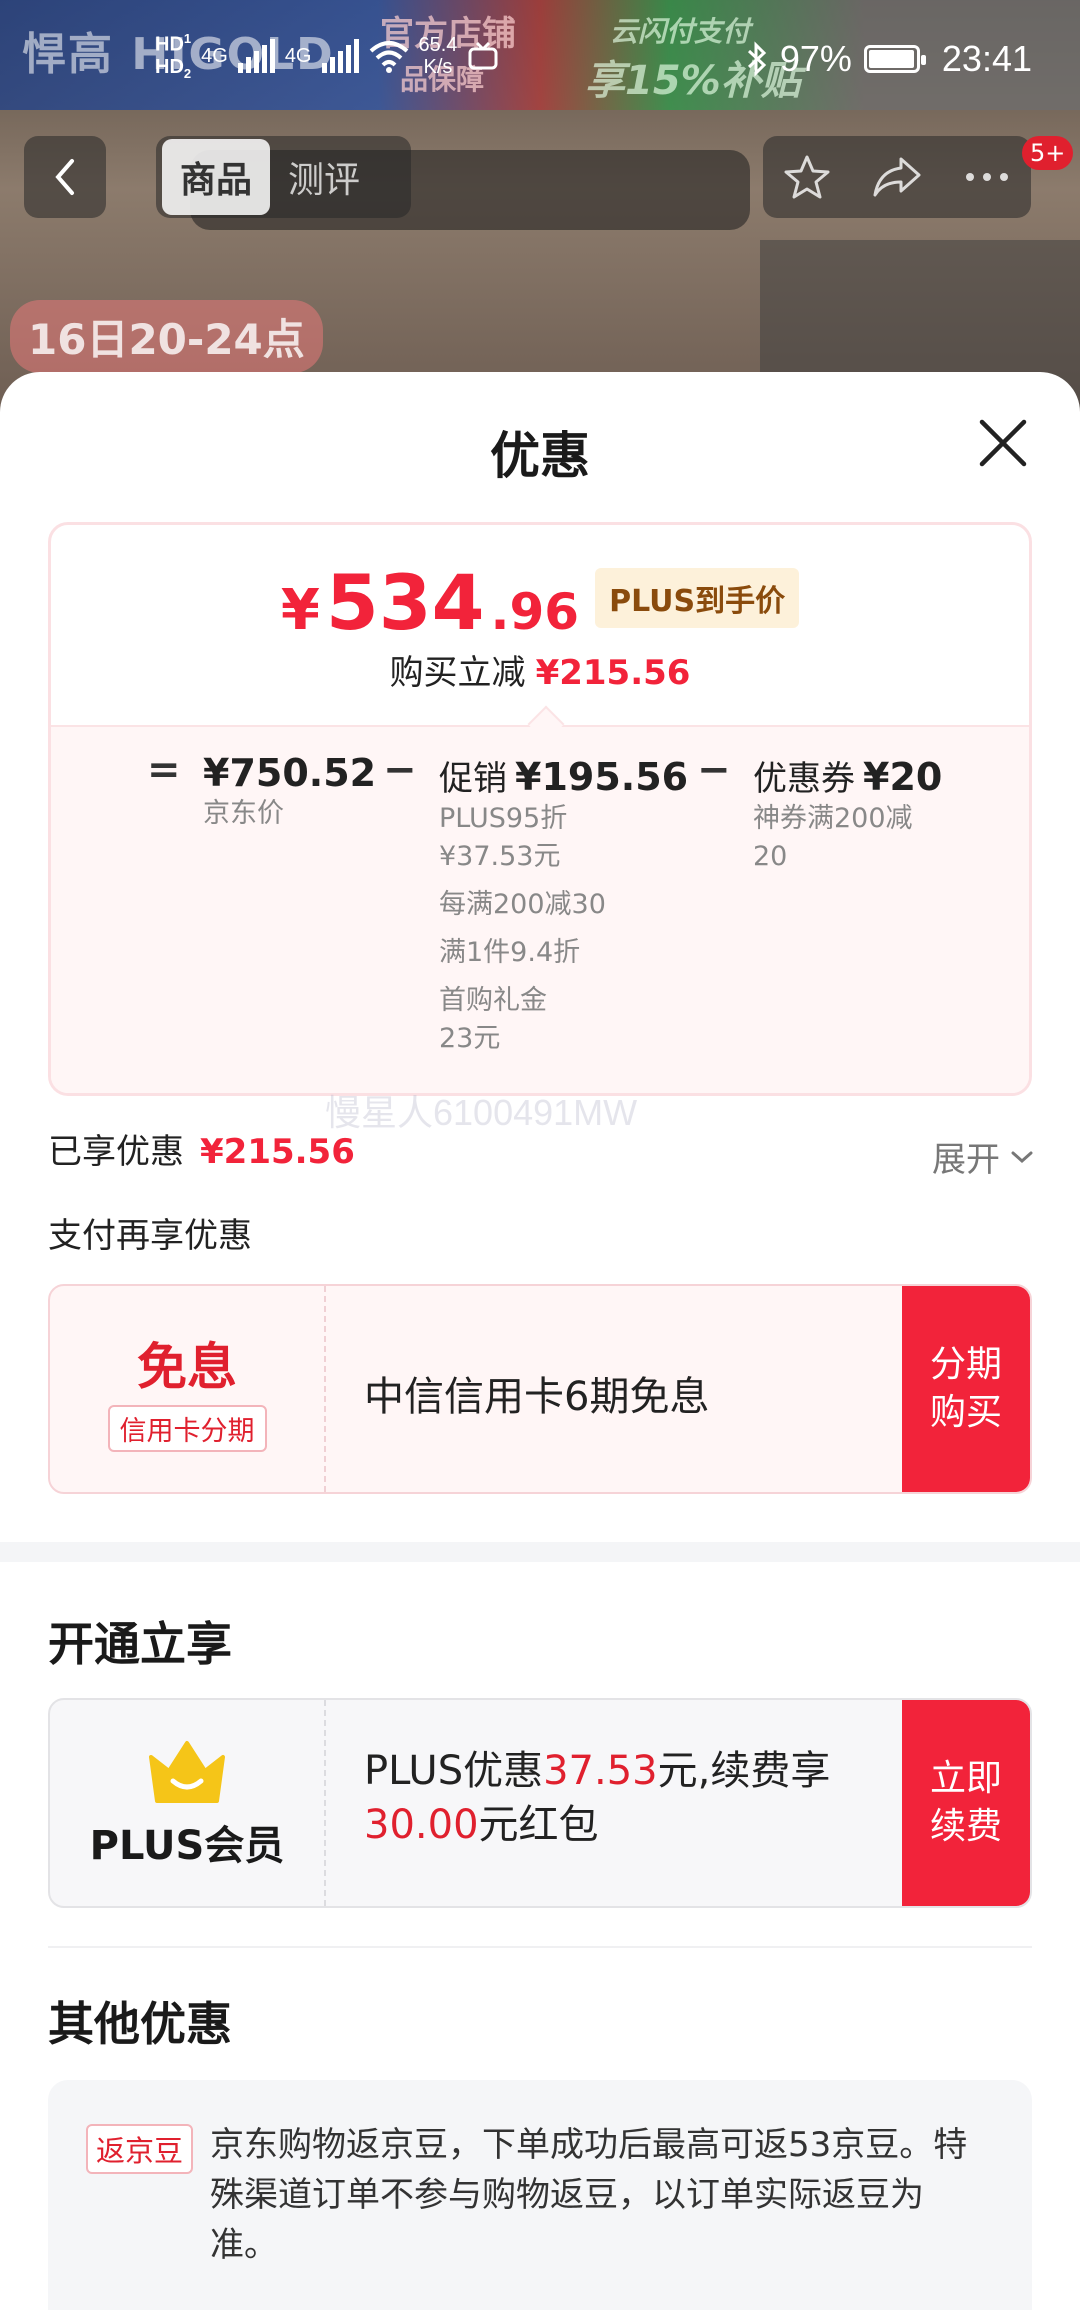 The width and height of the screenshot is (1080, 2310). Describe the element at coordinates (140, 1644) in the screenshot. I see `open-section-title: 开通立享` at that location.